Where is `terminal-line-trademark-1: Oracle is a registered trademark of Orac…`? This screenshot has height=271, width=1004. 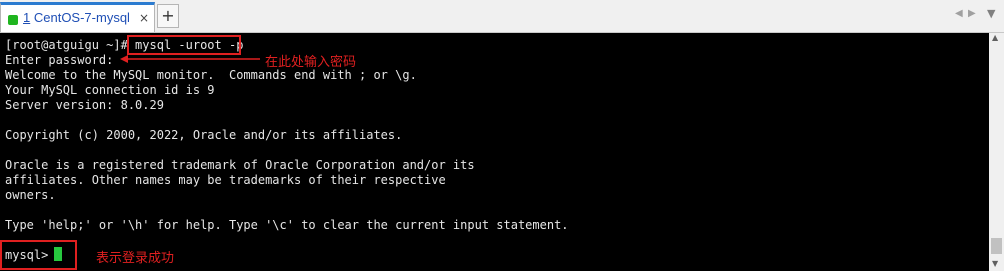
terminal-line-trademark-1: Oracle is a registered trademark of Orac… is located at coordinates (240, 165).